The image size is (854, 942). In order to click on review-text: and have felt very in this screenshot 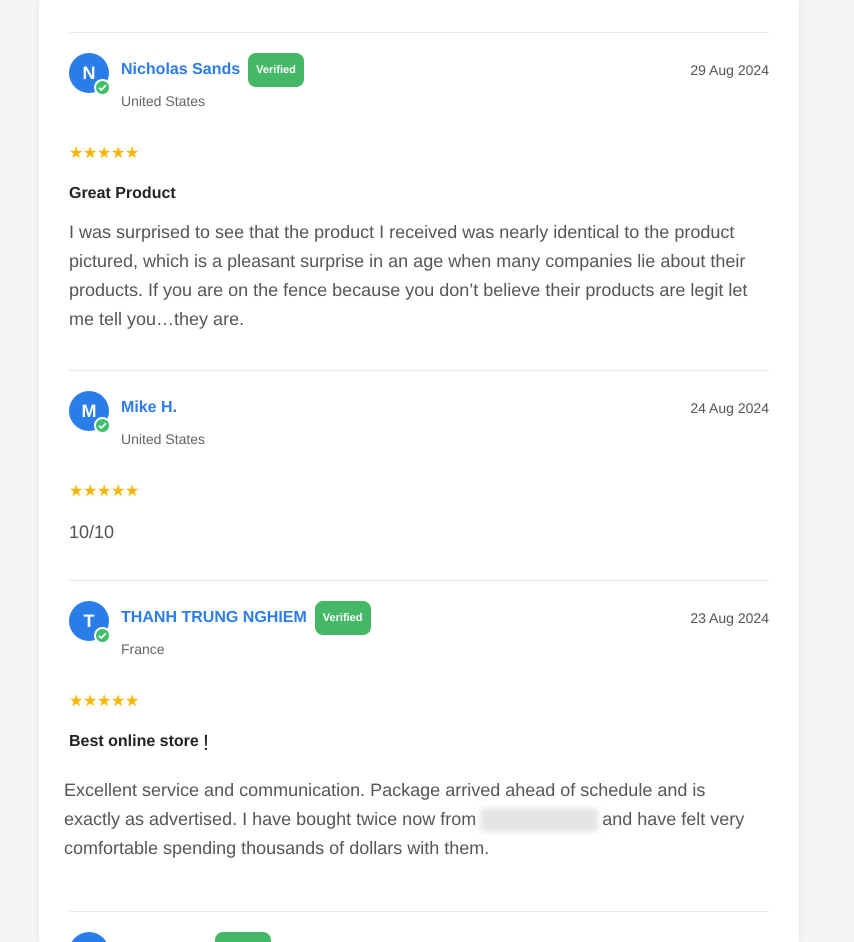, I will do `click(673, 819)`.